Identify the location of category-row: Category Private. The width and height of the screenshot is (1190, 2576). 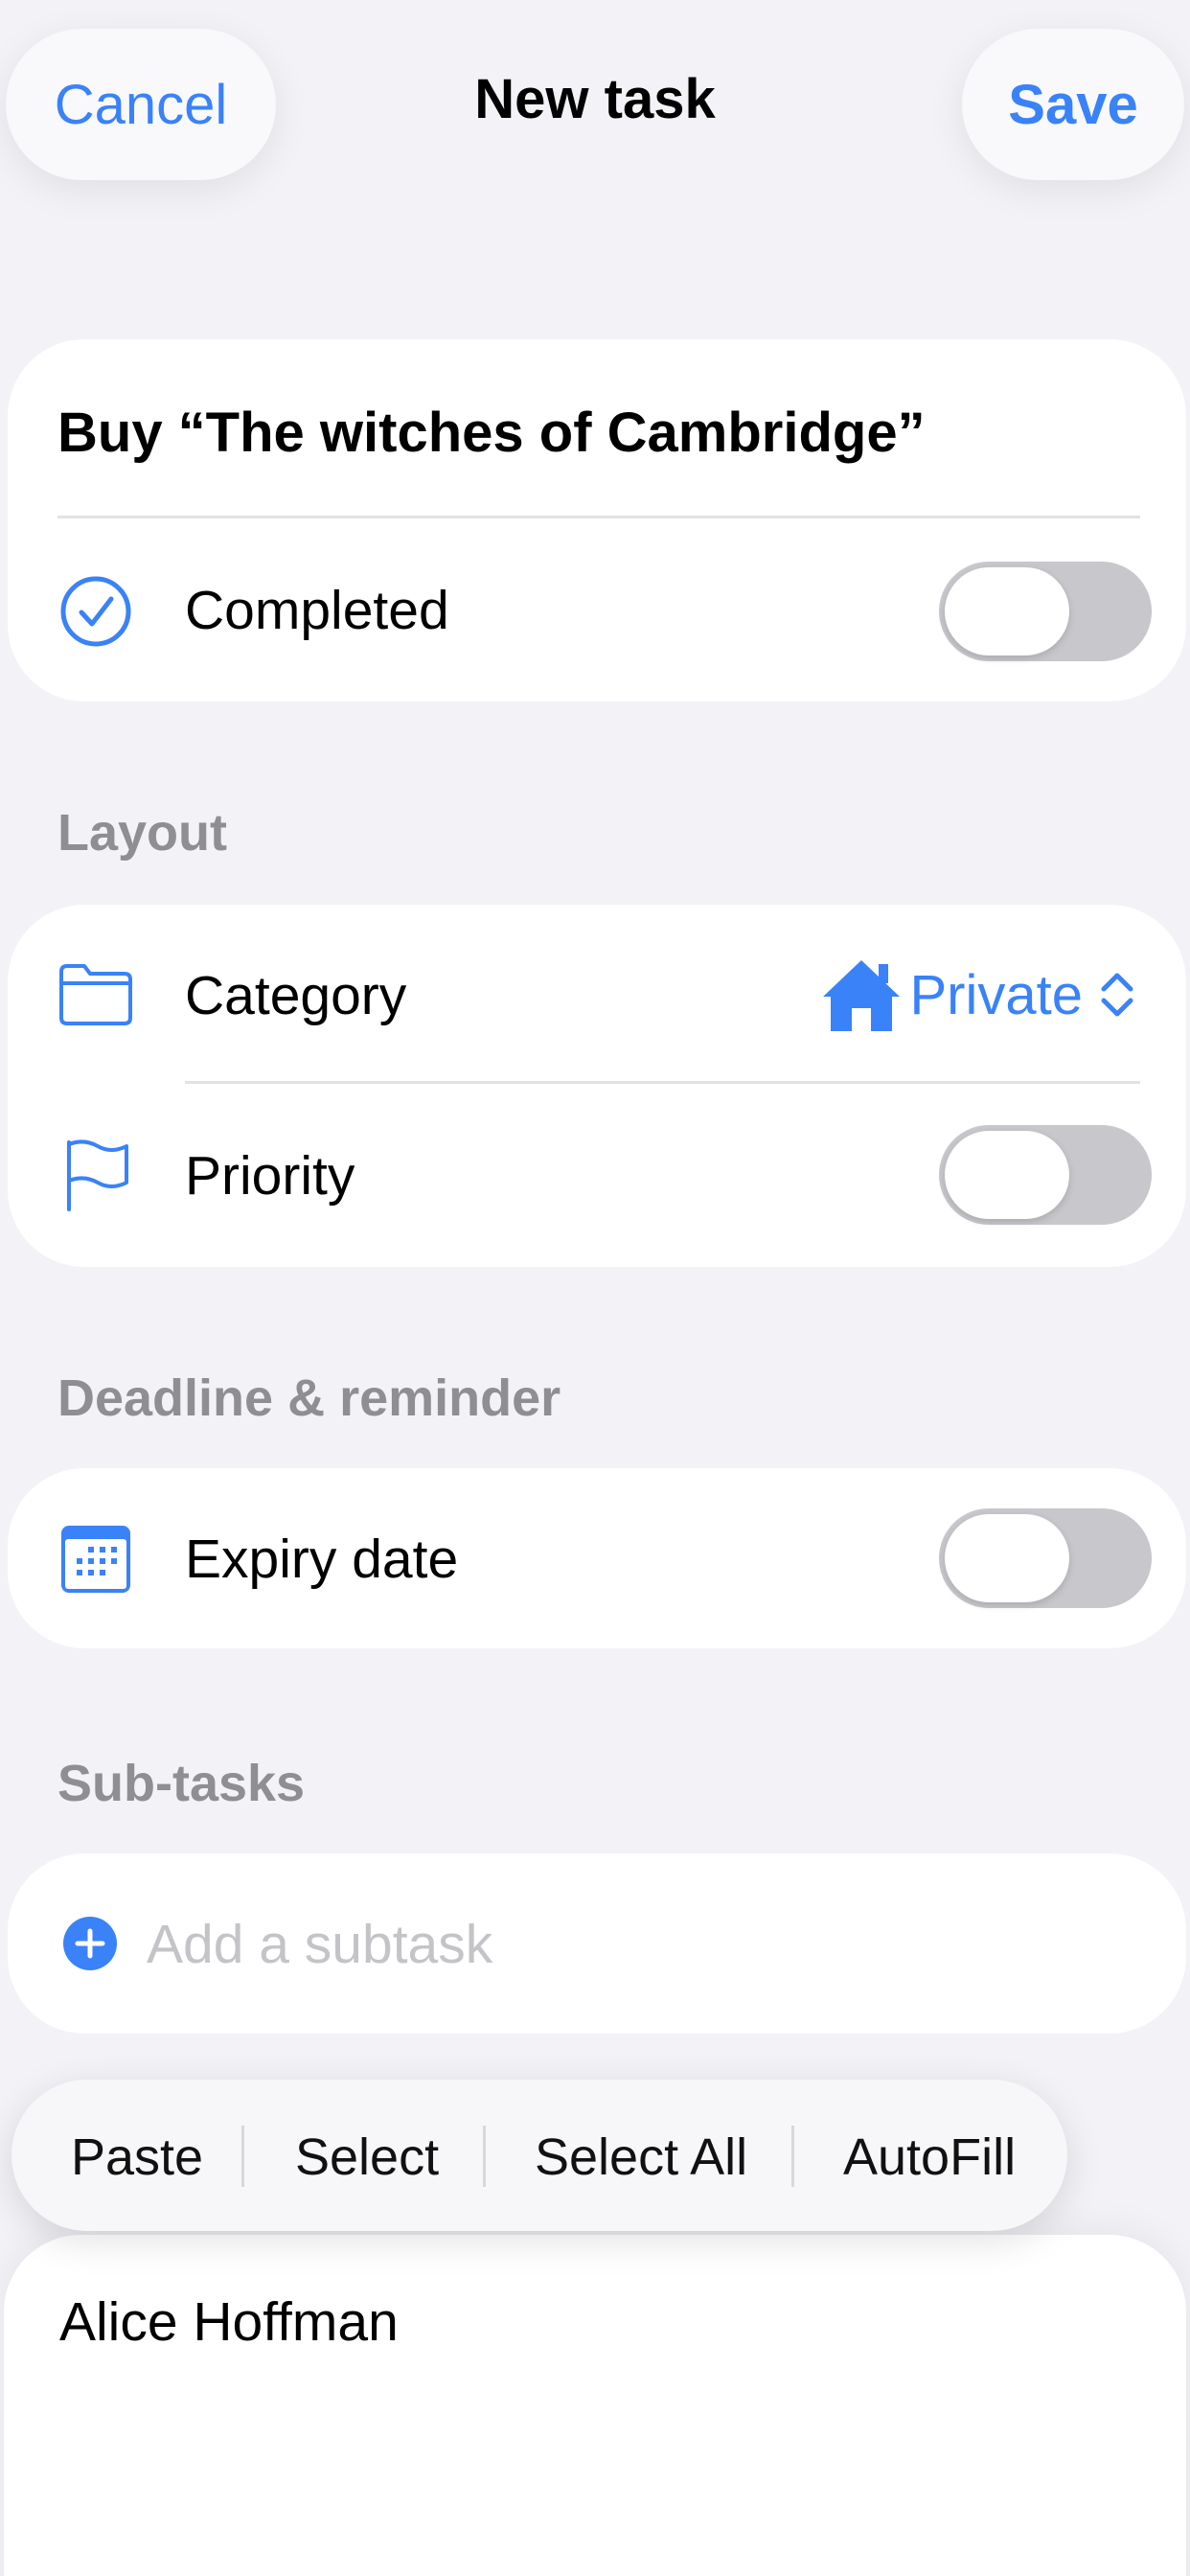
(597, 994).